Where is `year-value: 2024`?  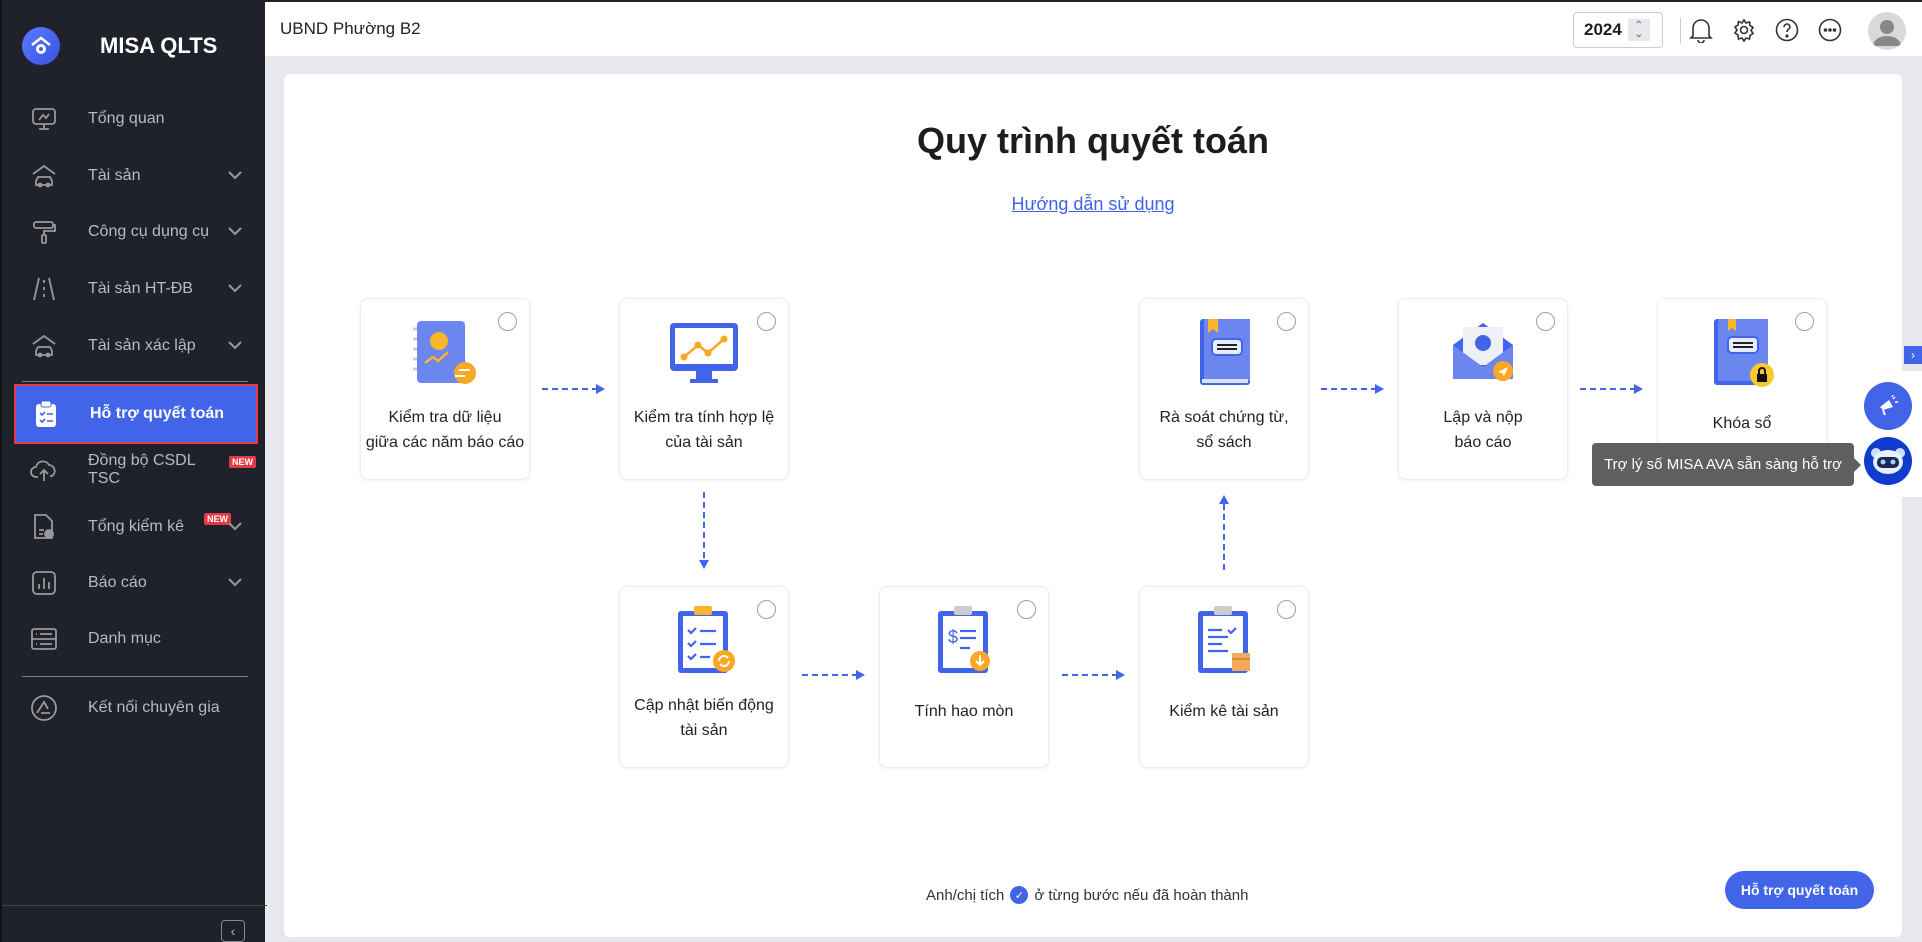
year-value: 2024 is located at coordinates (1603, 29).